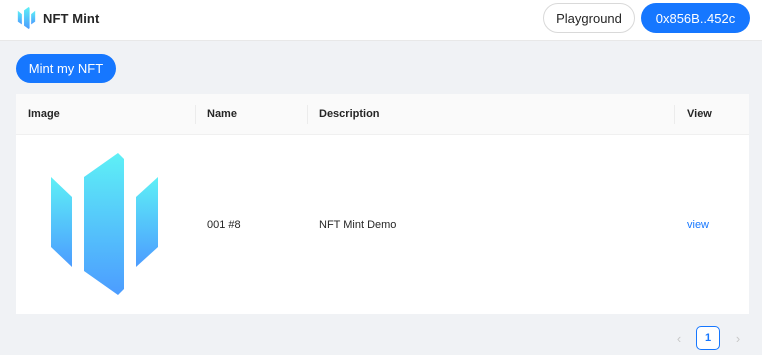 The width and height of the screenshot is (762, 355). What do you see at coordinates (589, 18) in the screenshot?
I see `playground-button: Playground` at bounding box center [589, 18].